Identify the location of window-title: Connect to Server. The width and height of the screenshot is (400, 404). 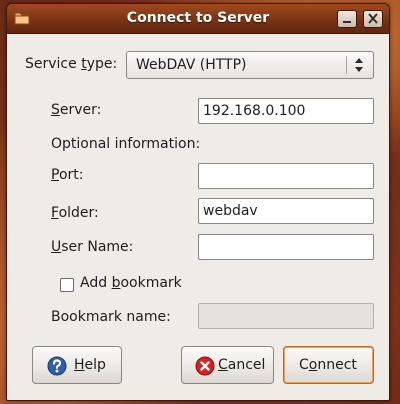
(198, 18).